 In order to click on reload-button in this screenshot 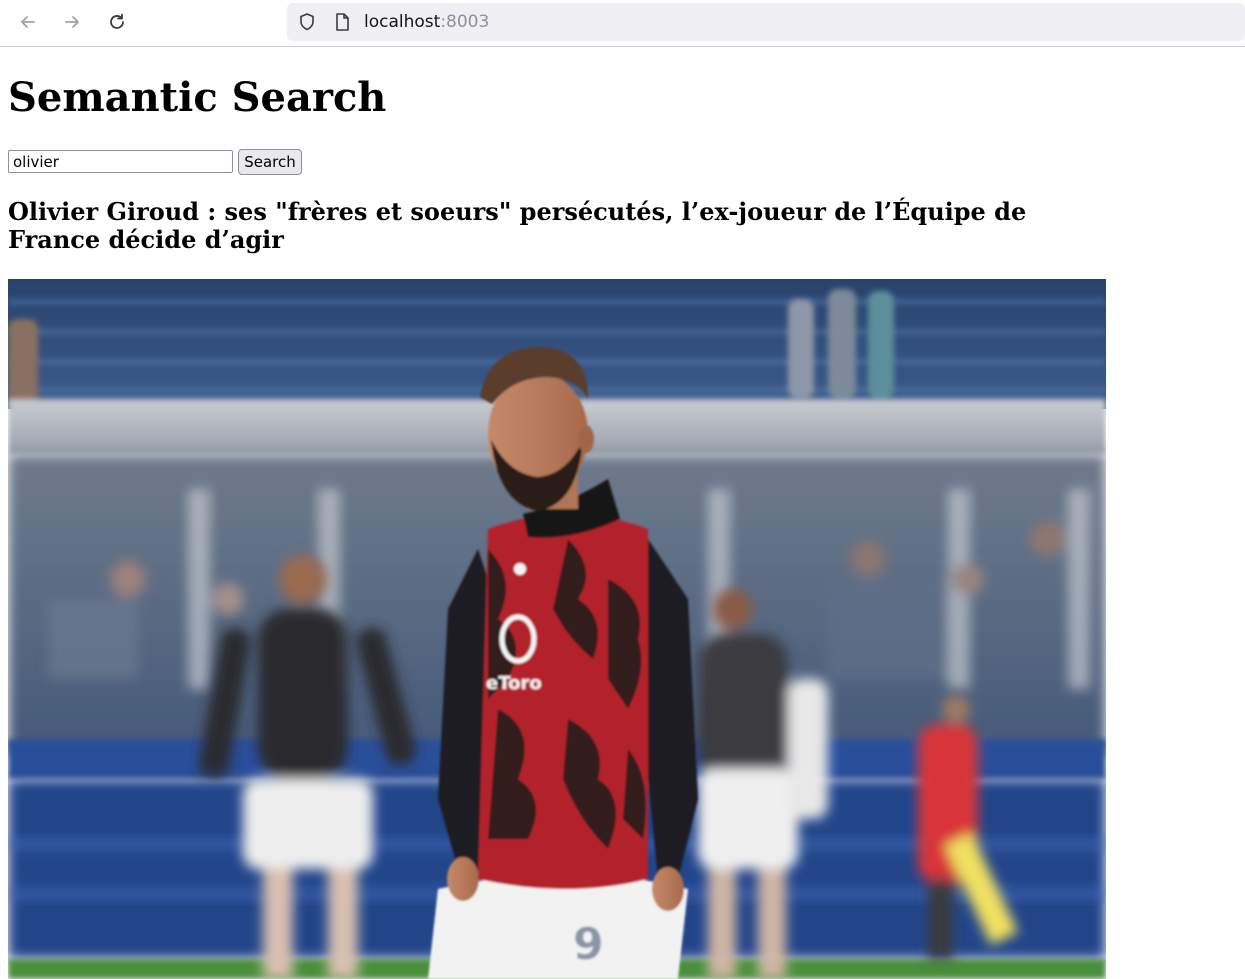, I will do `click(117, 22)`.